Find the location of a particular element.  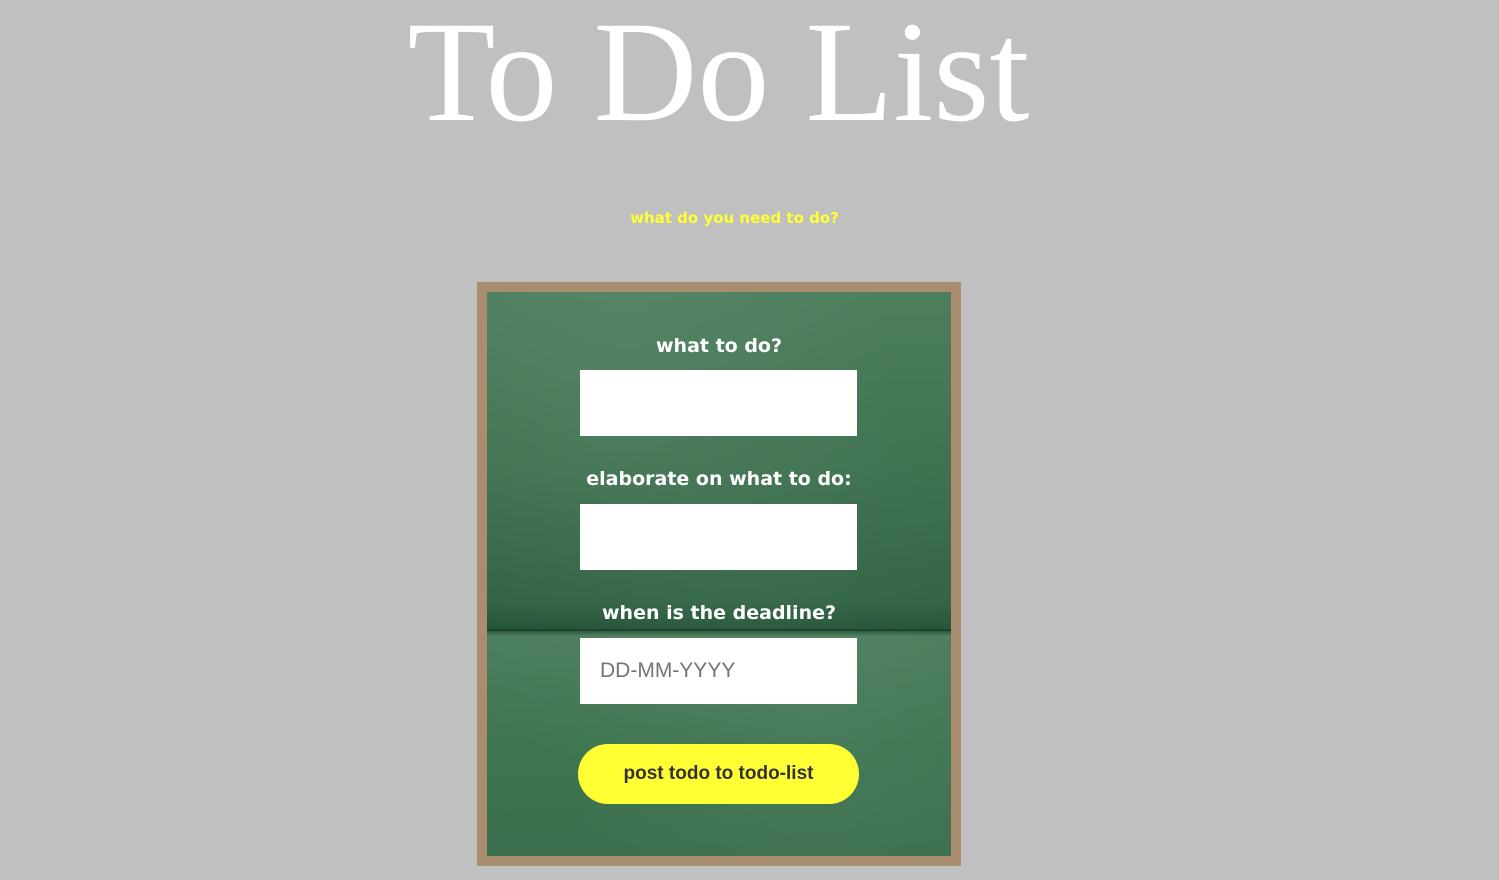

elaborate-label: elaborate on what to do: is located at coordinates (719, 479).